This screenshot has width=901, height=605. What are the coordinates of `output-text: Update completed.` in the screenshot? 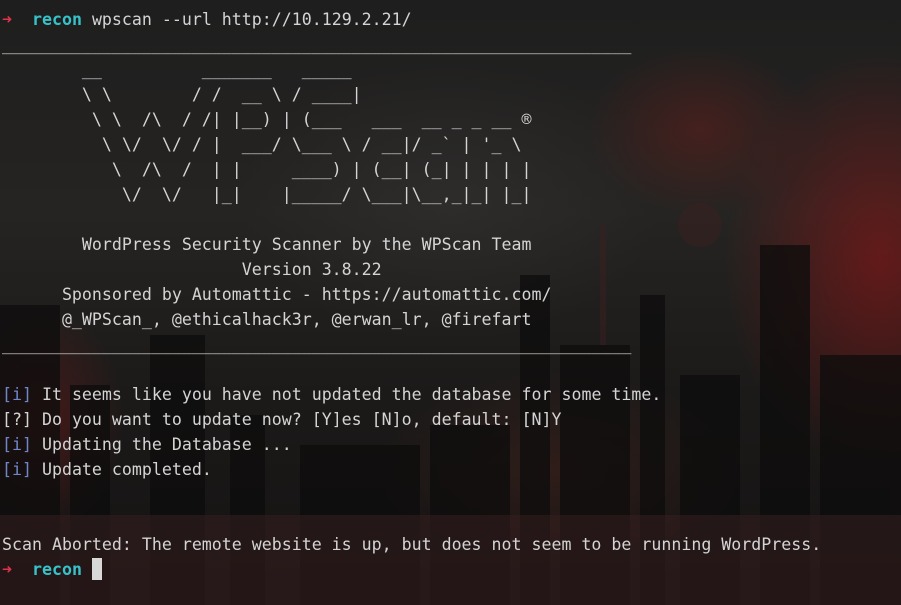 It's located at (121, 469).